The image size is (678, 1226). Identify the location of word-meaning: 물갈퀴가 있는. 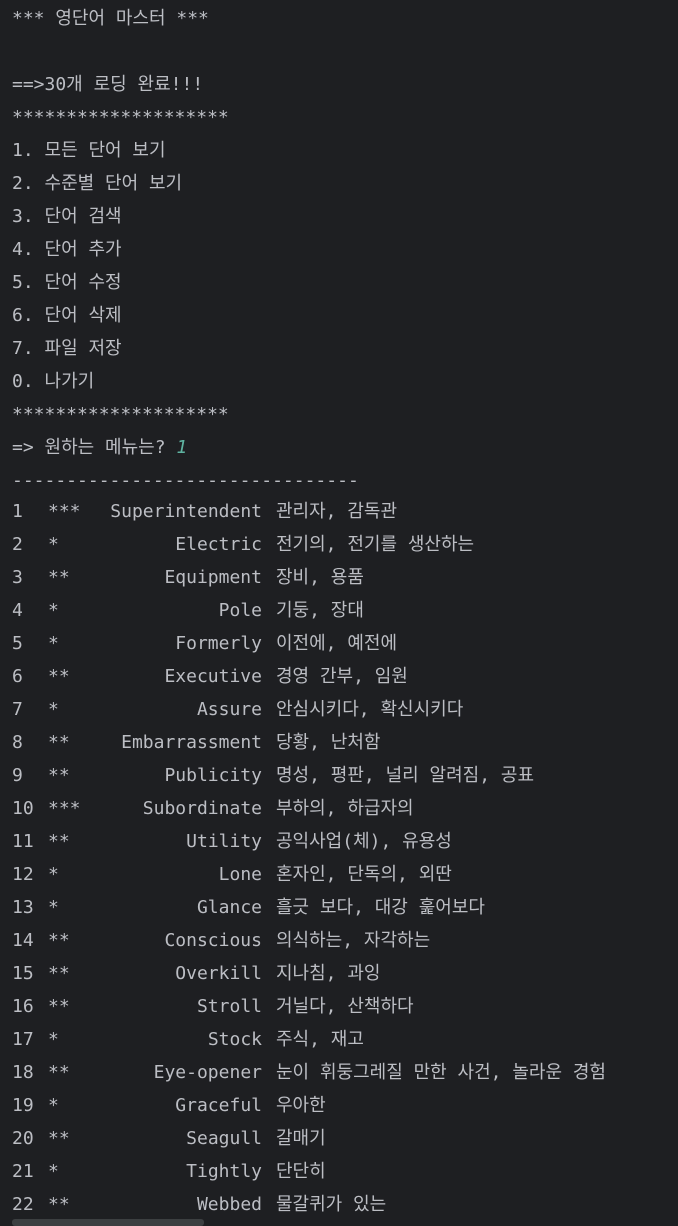
(331, 1204).